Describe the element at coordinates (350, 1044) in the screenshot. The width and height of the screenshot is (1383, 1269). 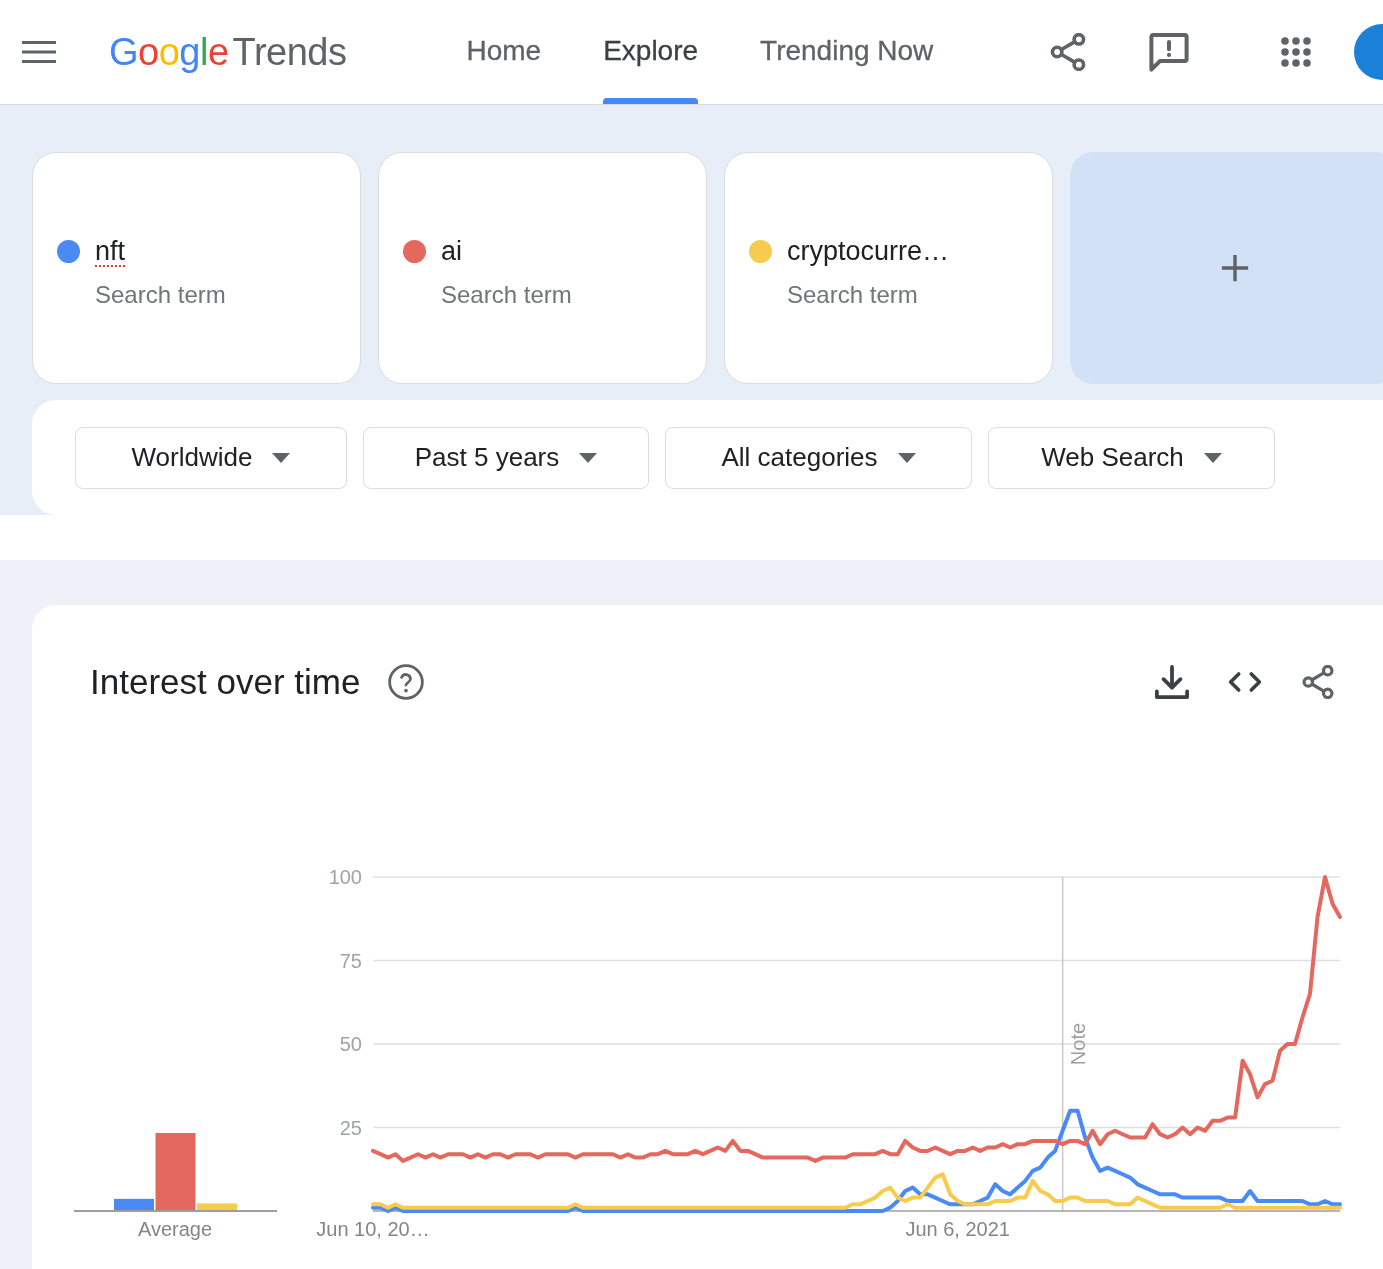
I see `y-axis-label: 50` at that location.